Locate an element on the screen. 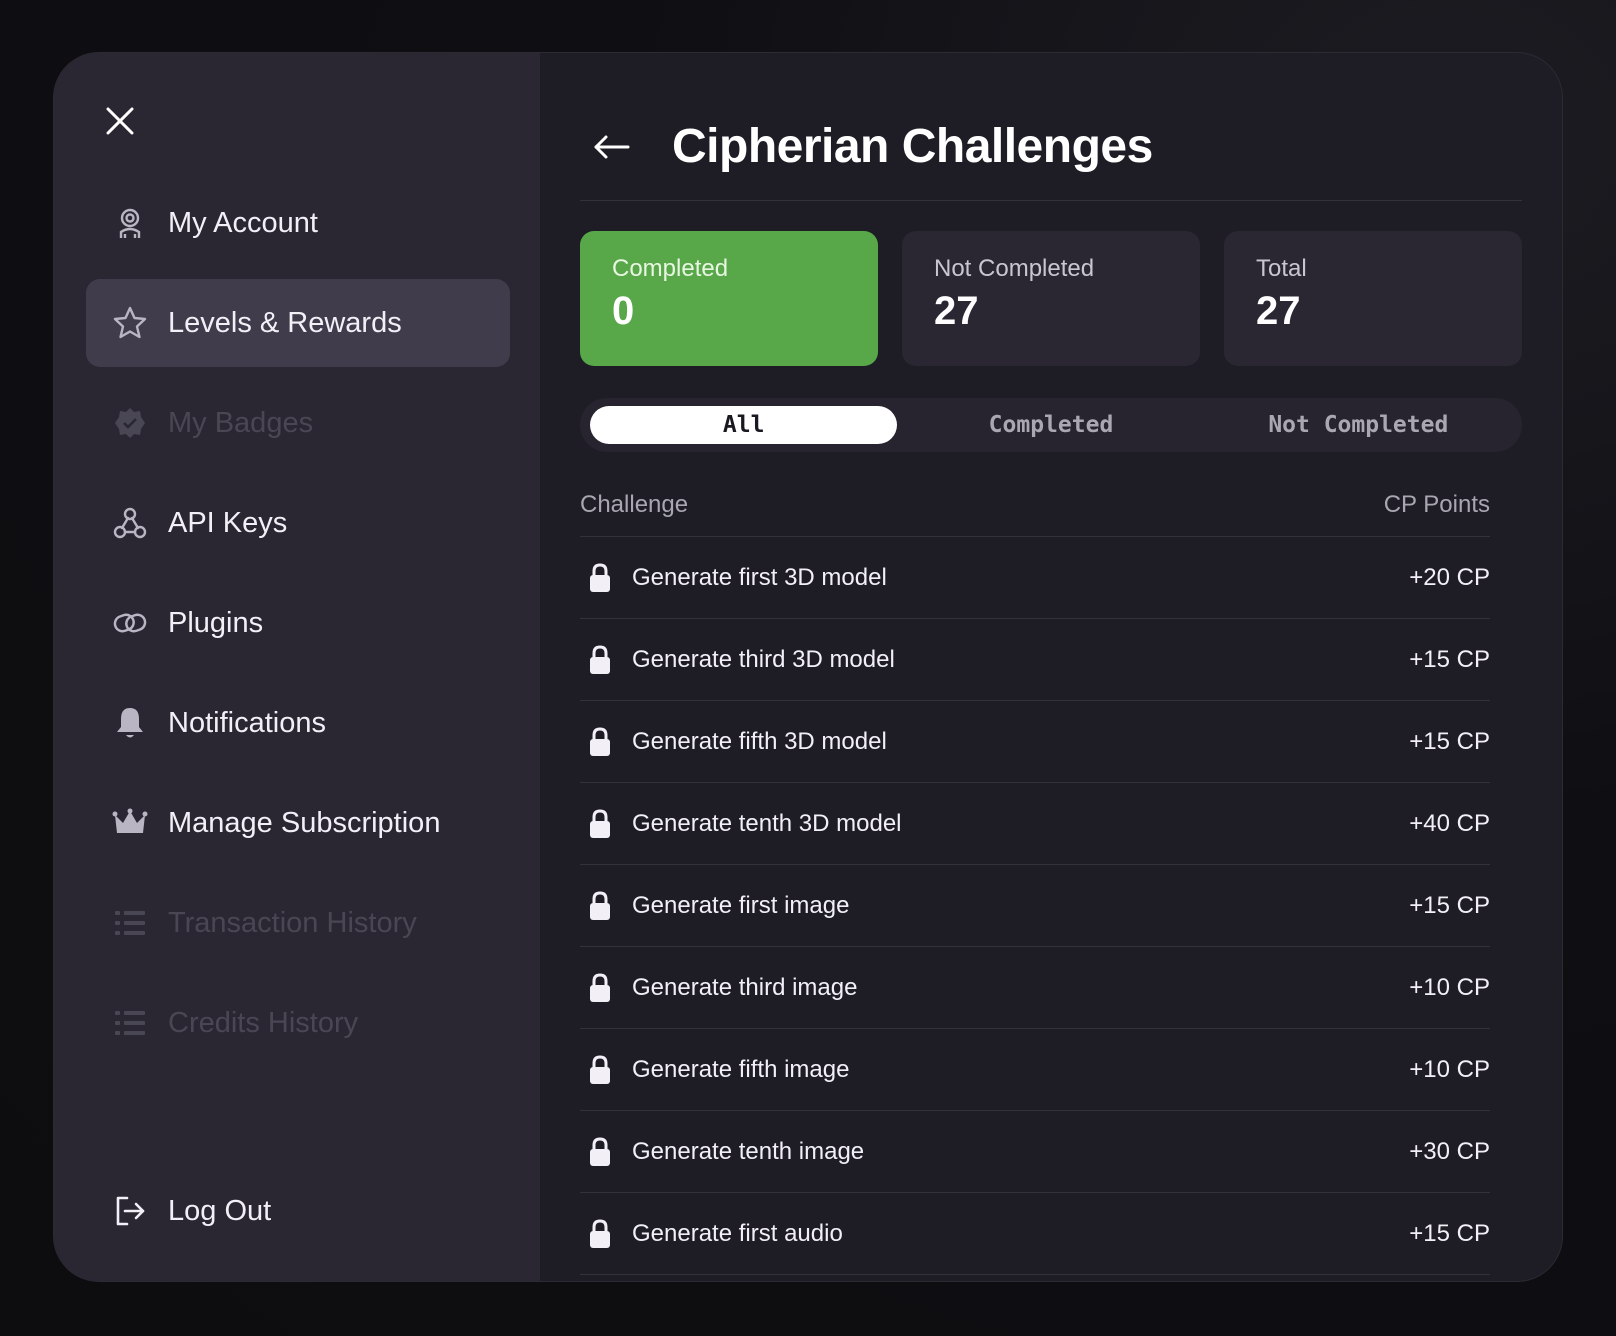  webhook-icon is located at coordinates (130, 523).